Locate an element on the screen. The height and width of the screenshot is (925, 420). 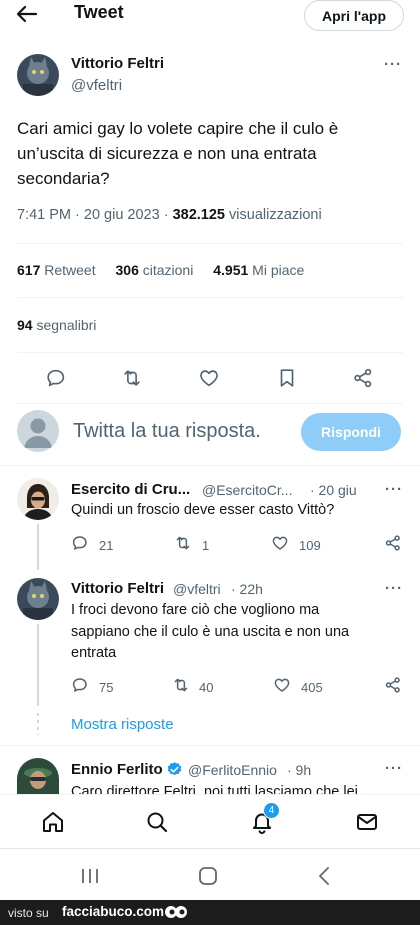
watermark-prefix: visto su is located at coordinates (28, 913).